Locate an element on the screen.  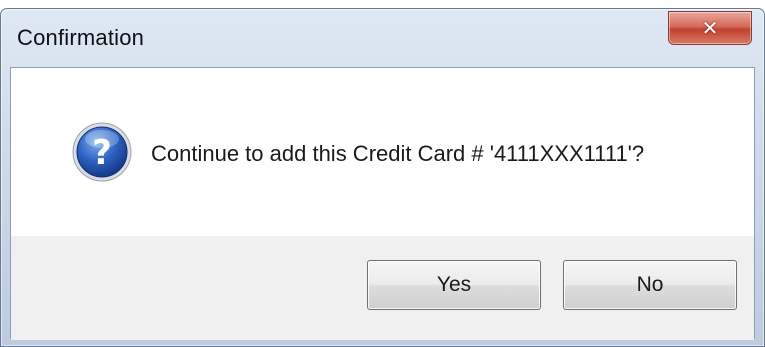
yes-button: Yes is located at coordinates (454, 285).